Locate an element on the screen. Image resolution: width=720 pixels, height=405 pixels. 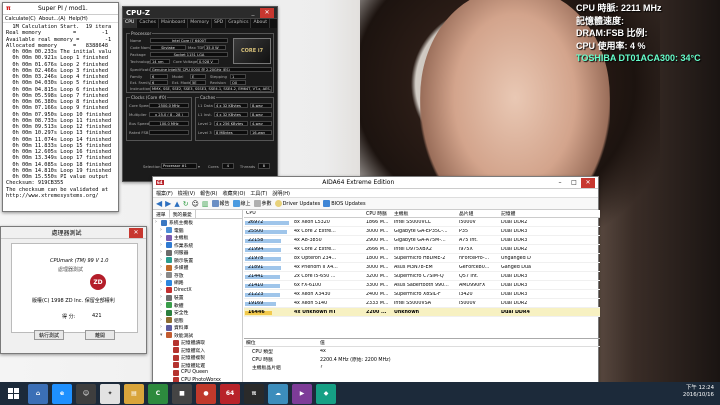
taskbar-app-icon: e is located at coordinates (62, 393).